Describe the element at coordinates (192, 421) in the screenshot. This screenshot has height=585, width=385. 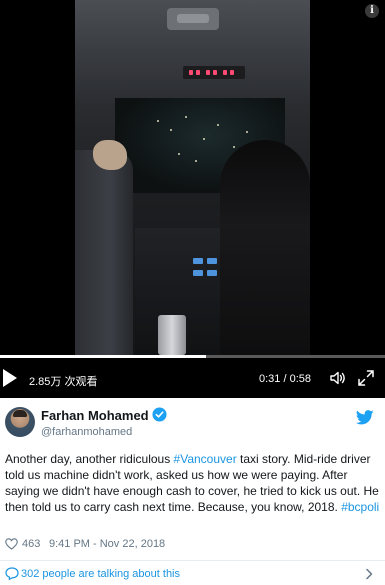
I see `tweet-author: Farhan Mohamed @farhanmohamed` at that location.